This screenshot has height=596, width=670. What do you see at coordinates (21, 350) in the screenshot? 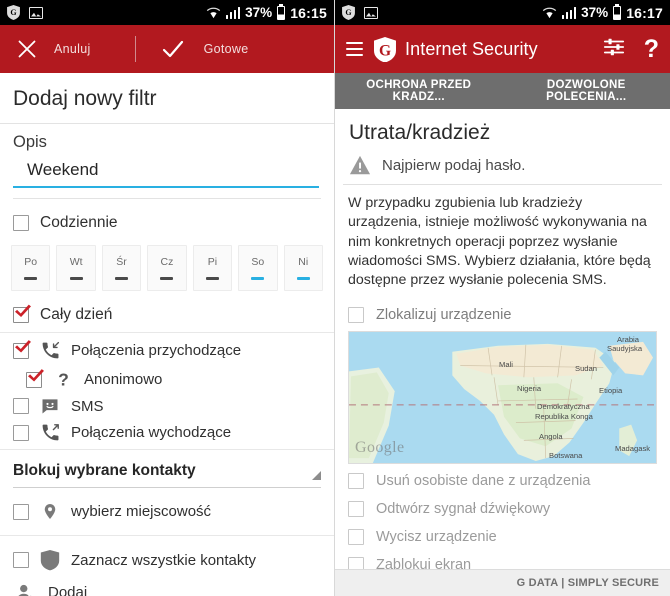
I see `incoming-calls-checkbox` at bounding box center [21, 350].